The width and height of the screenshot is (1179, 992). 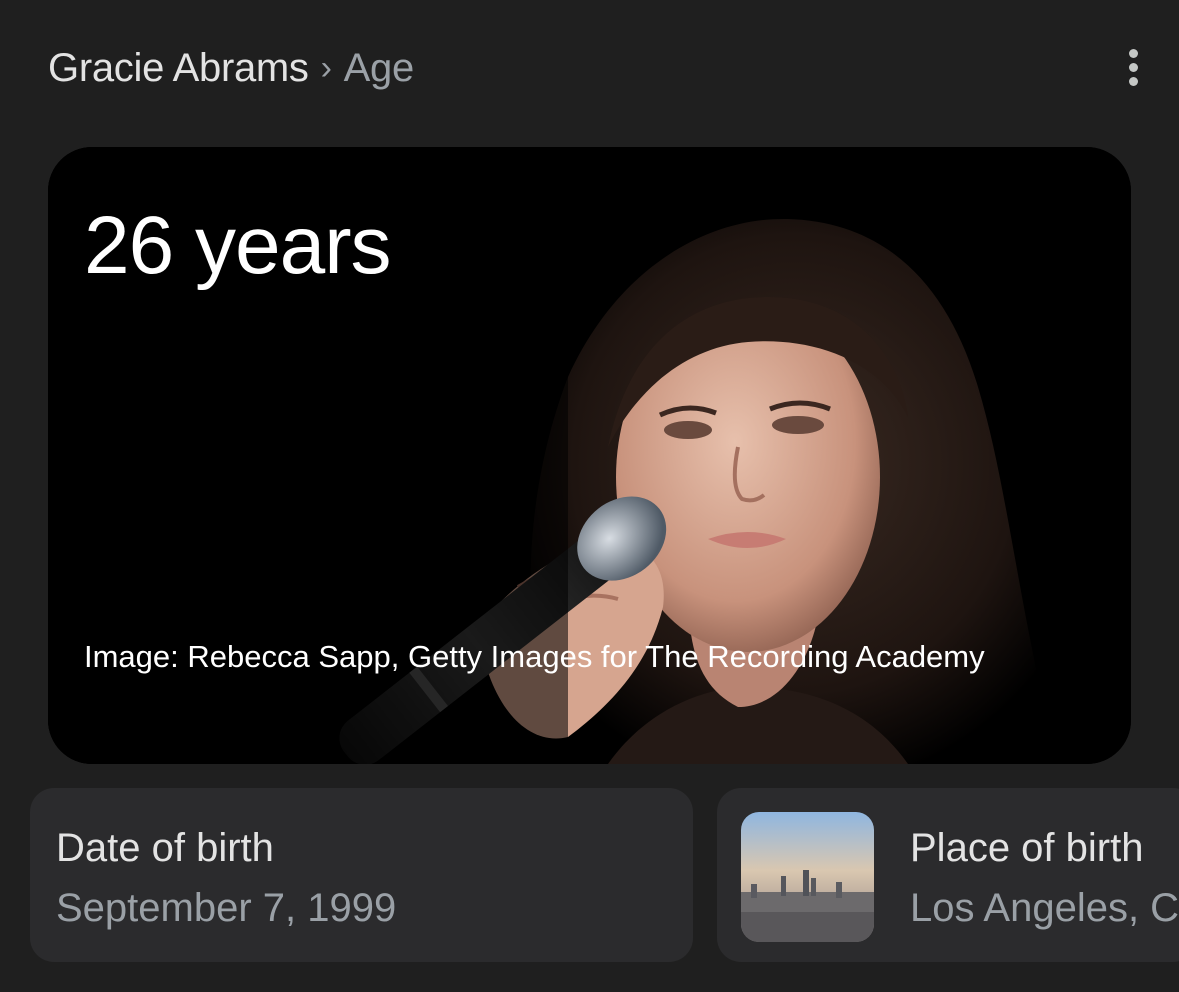 I want to click on more-options-button, so click(x=1133, y=67).